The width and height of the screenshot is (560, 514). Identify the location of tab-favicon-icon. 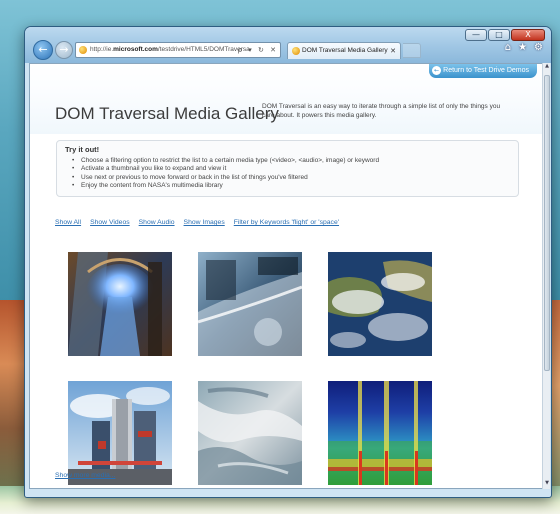
(296, 51).